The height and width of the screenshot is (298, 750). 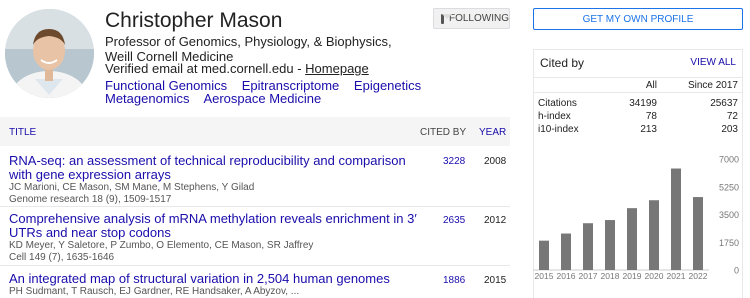 What do you see at coordinates (729, 243) in the screenshot?
I see `y-tick-label: 1750` at bounding box center [729, 243].